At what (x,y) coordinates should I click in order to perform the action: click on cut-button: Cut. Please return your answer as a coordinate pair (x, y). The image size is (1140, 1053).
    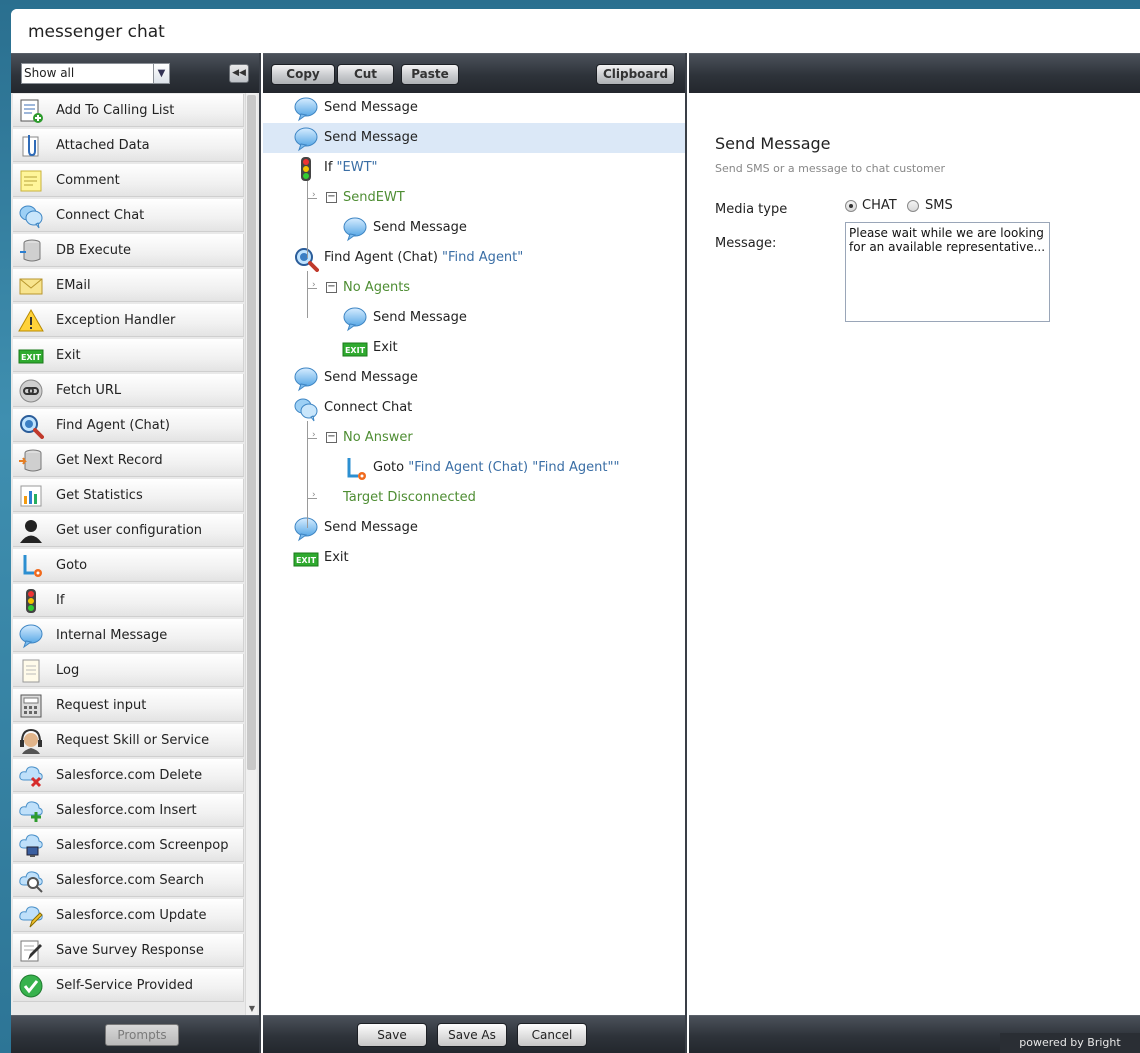
    Looking at the image, I should click on (365, 74).